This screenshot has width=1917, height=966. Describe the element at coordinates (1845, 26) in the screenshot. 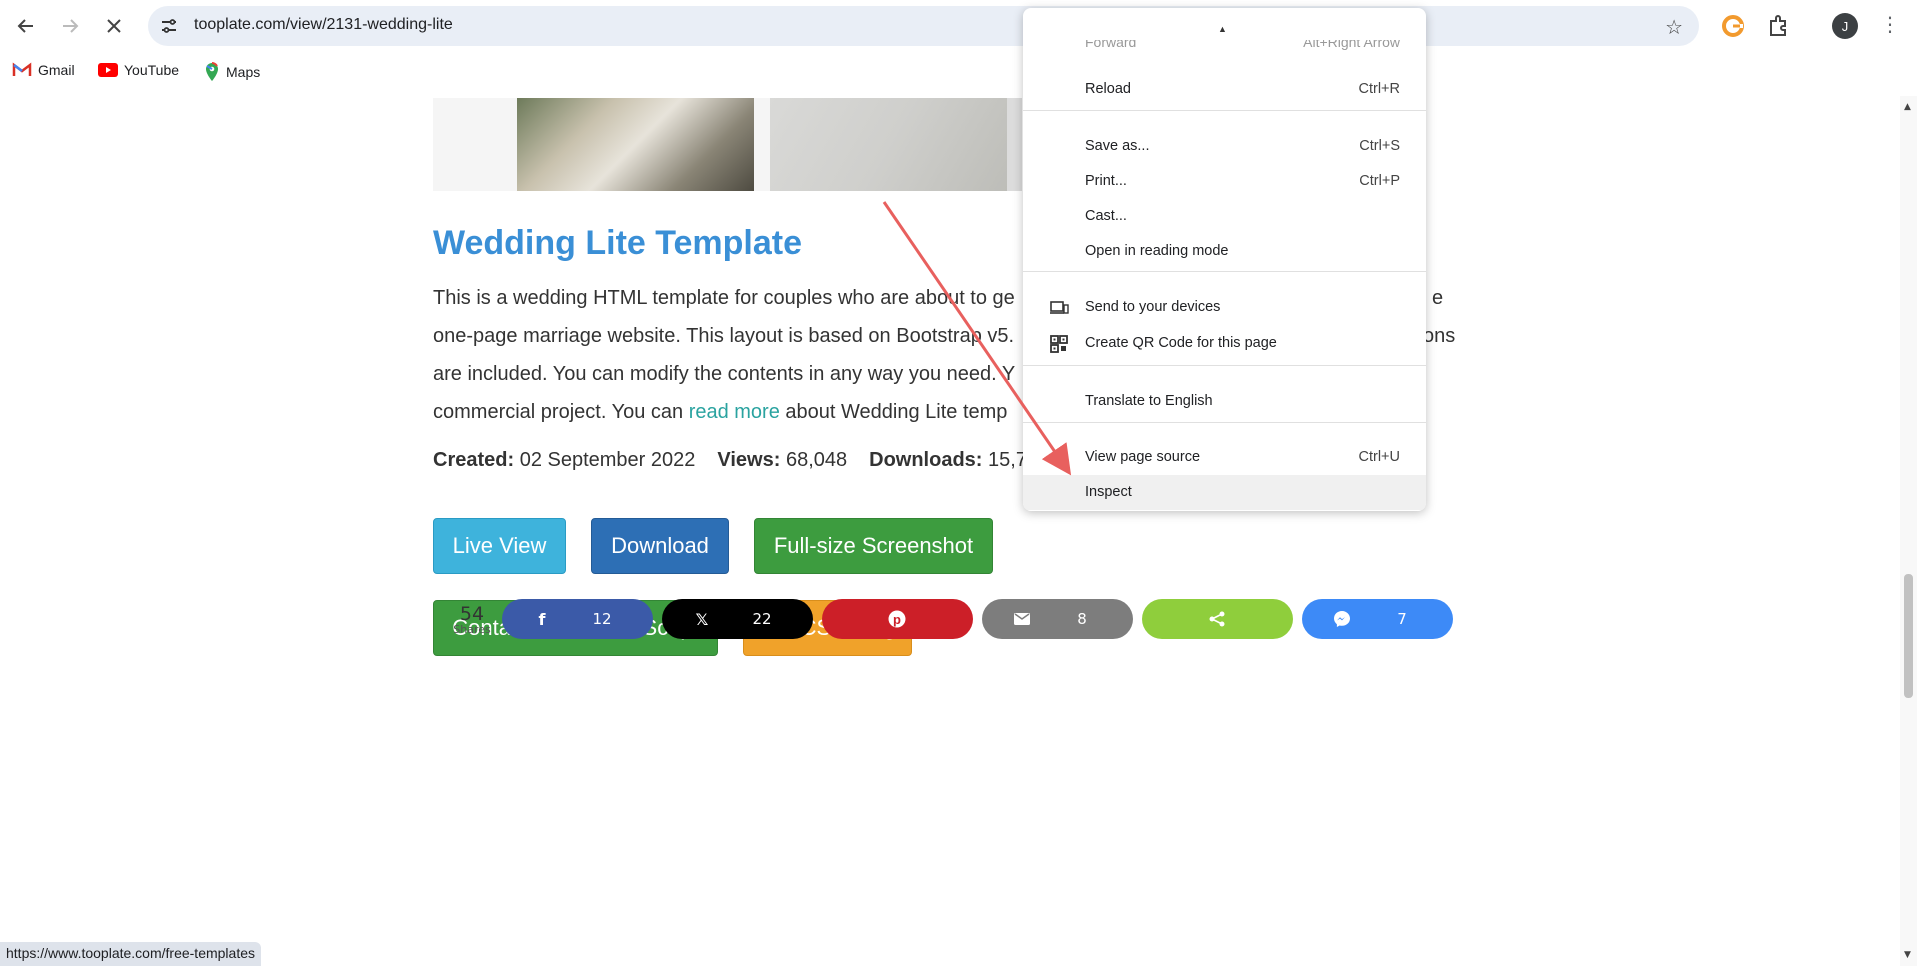

I see `profile-avatar: J` at that location.